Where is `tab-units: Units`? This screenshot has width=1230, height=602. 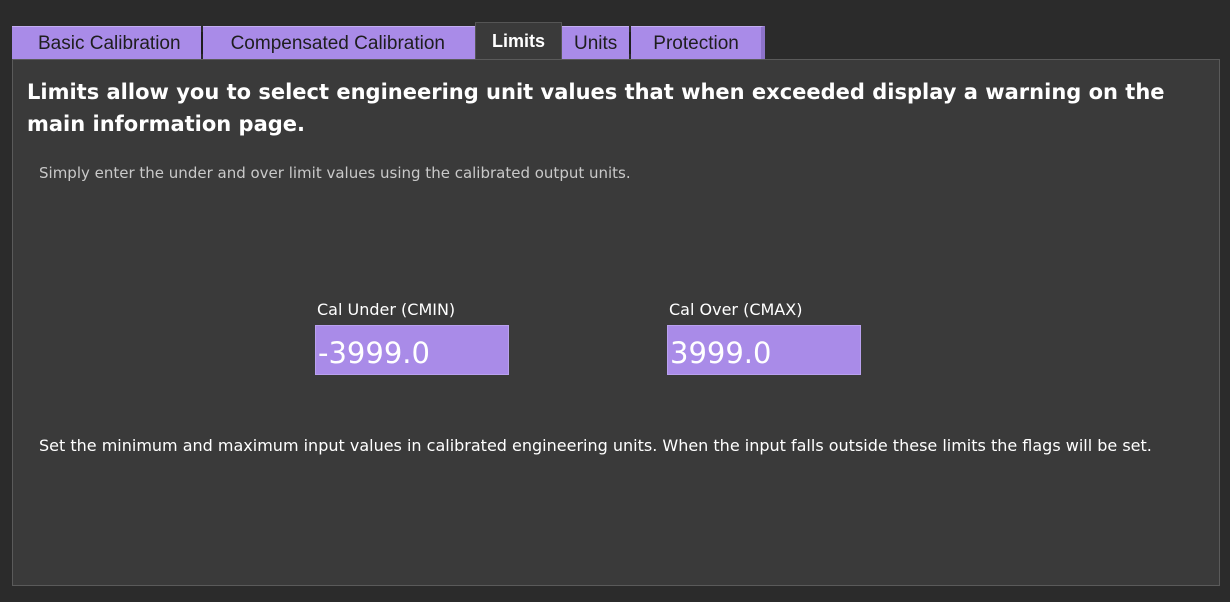 tab-units: Units is located at coordinates (596, 43).